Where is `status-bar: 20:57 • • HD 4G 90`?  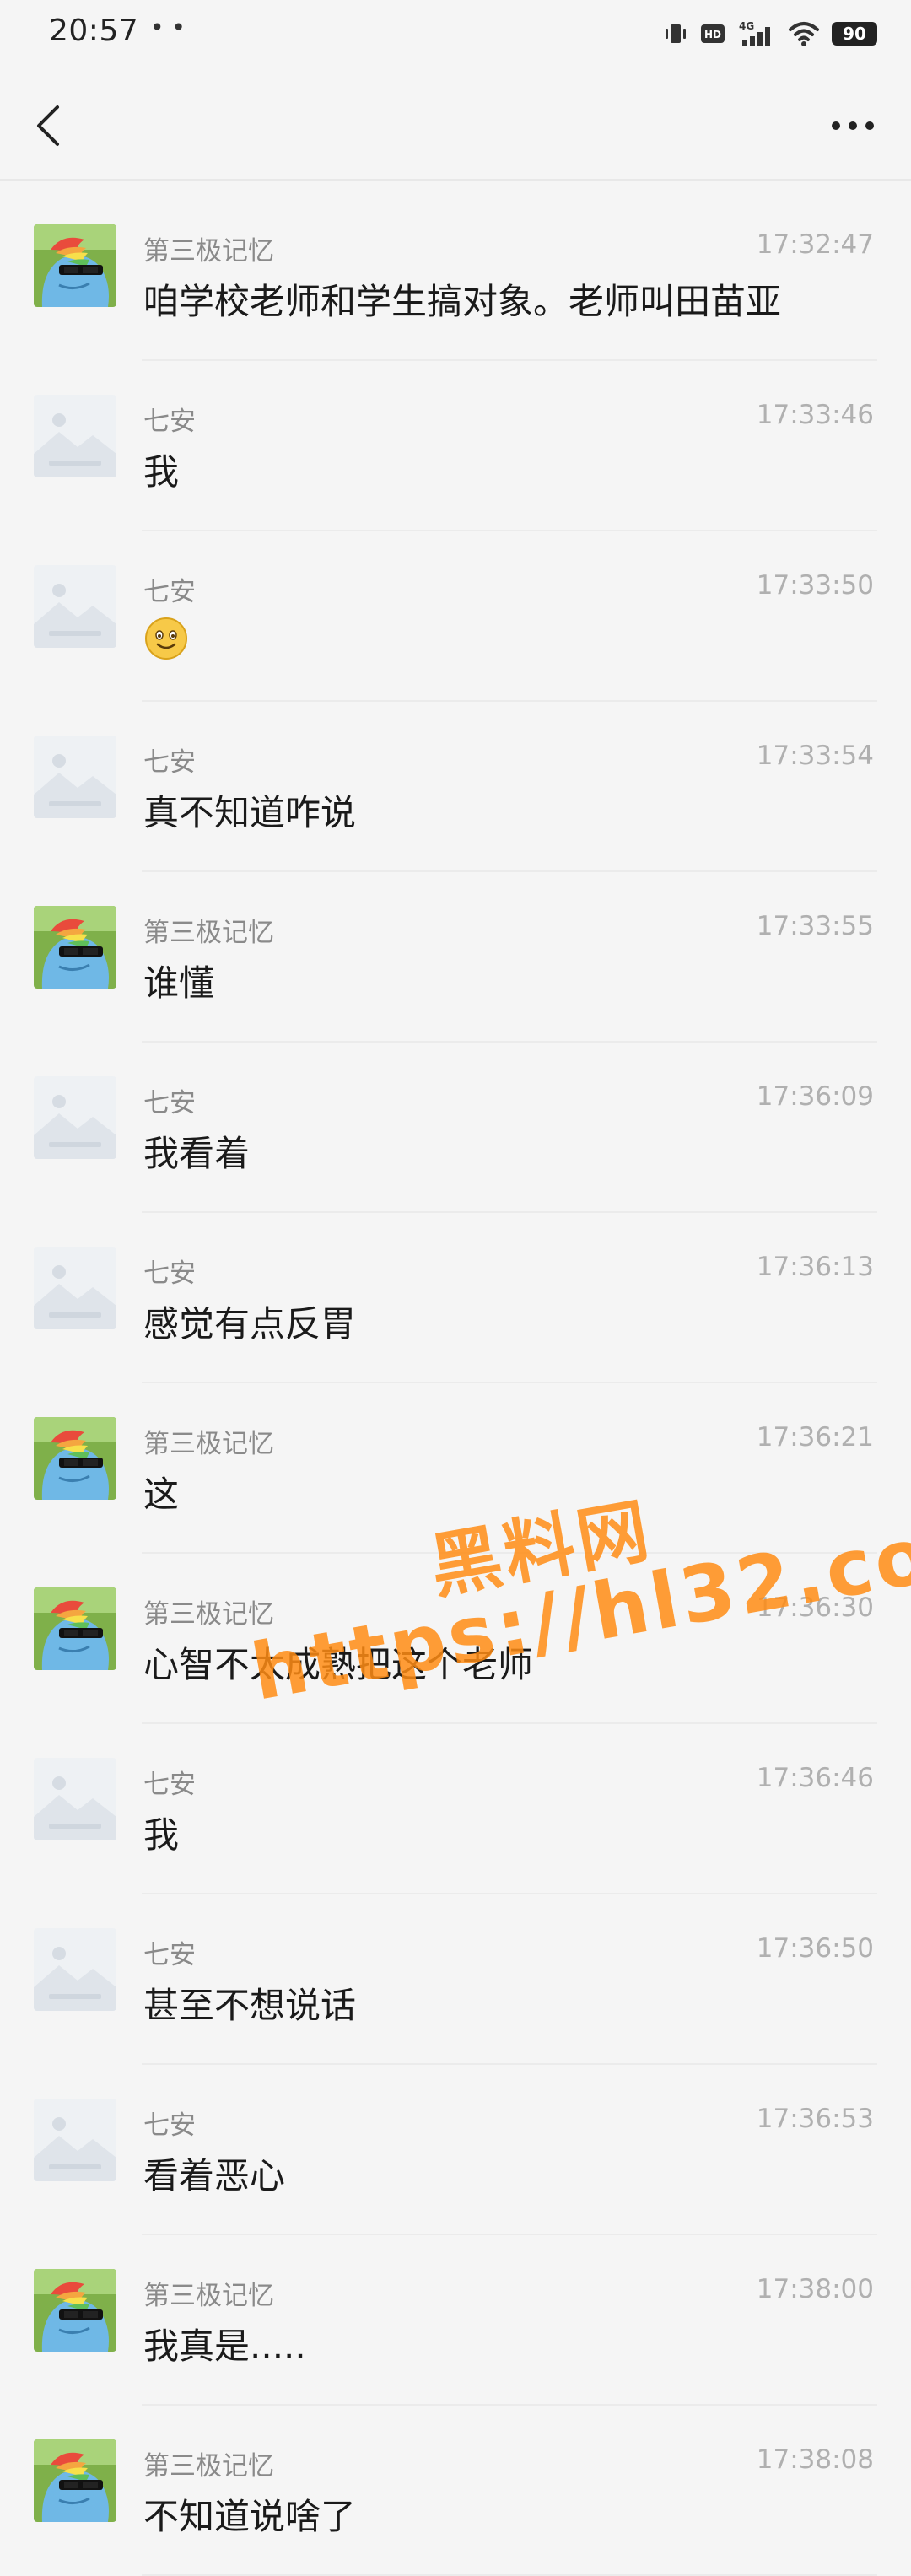 status-bar: 20:57 • • HD 4G 90 is located at coordinates (455, 35).